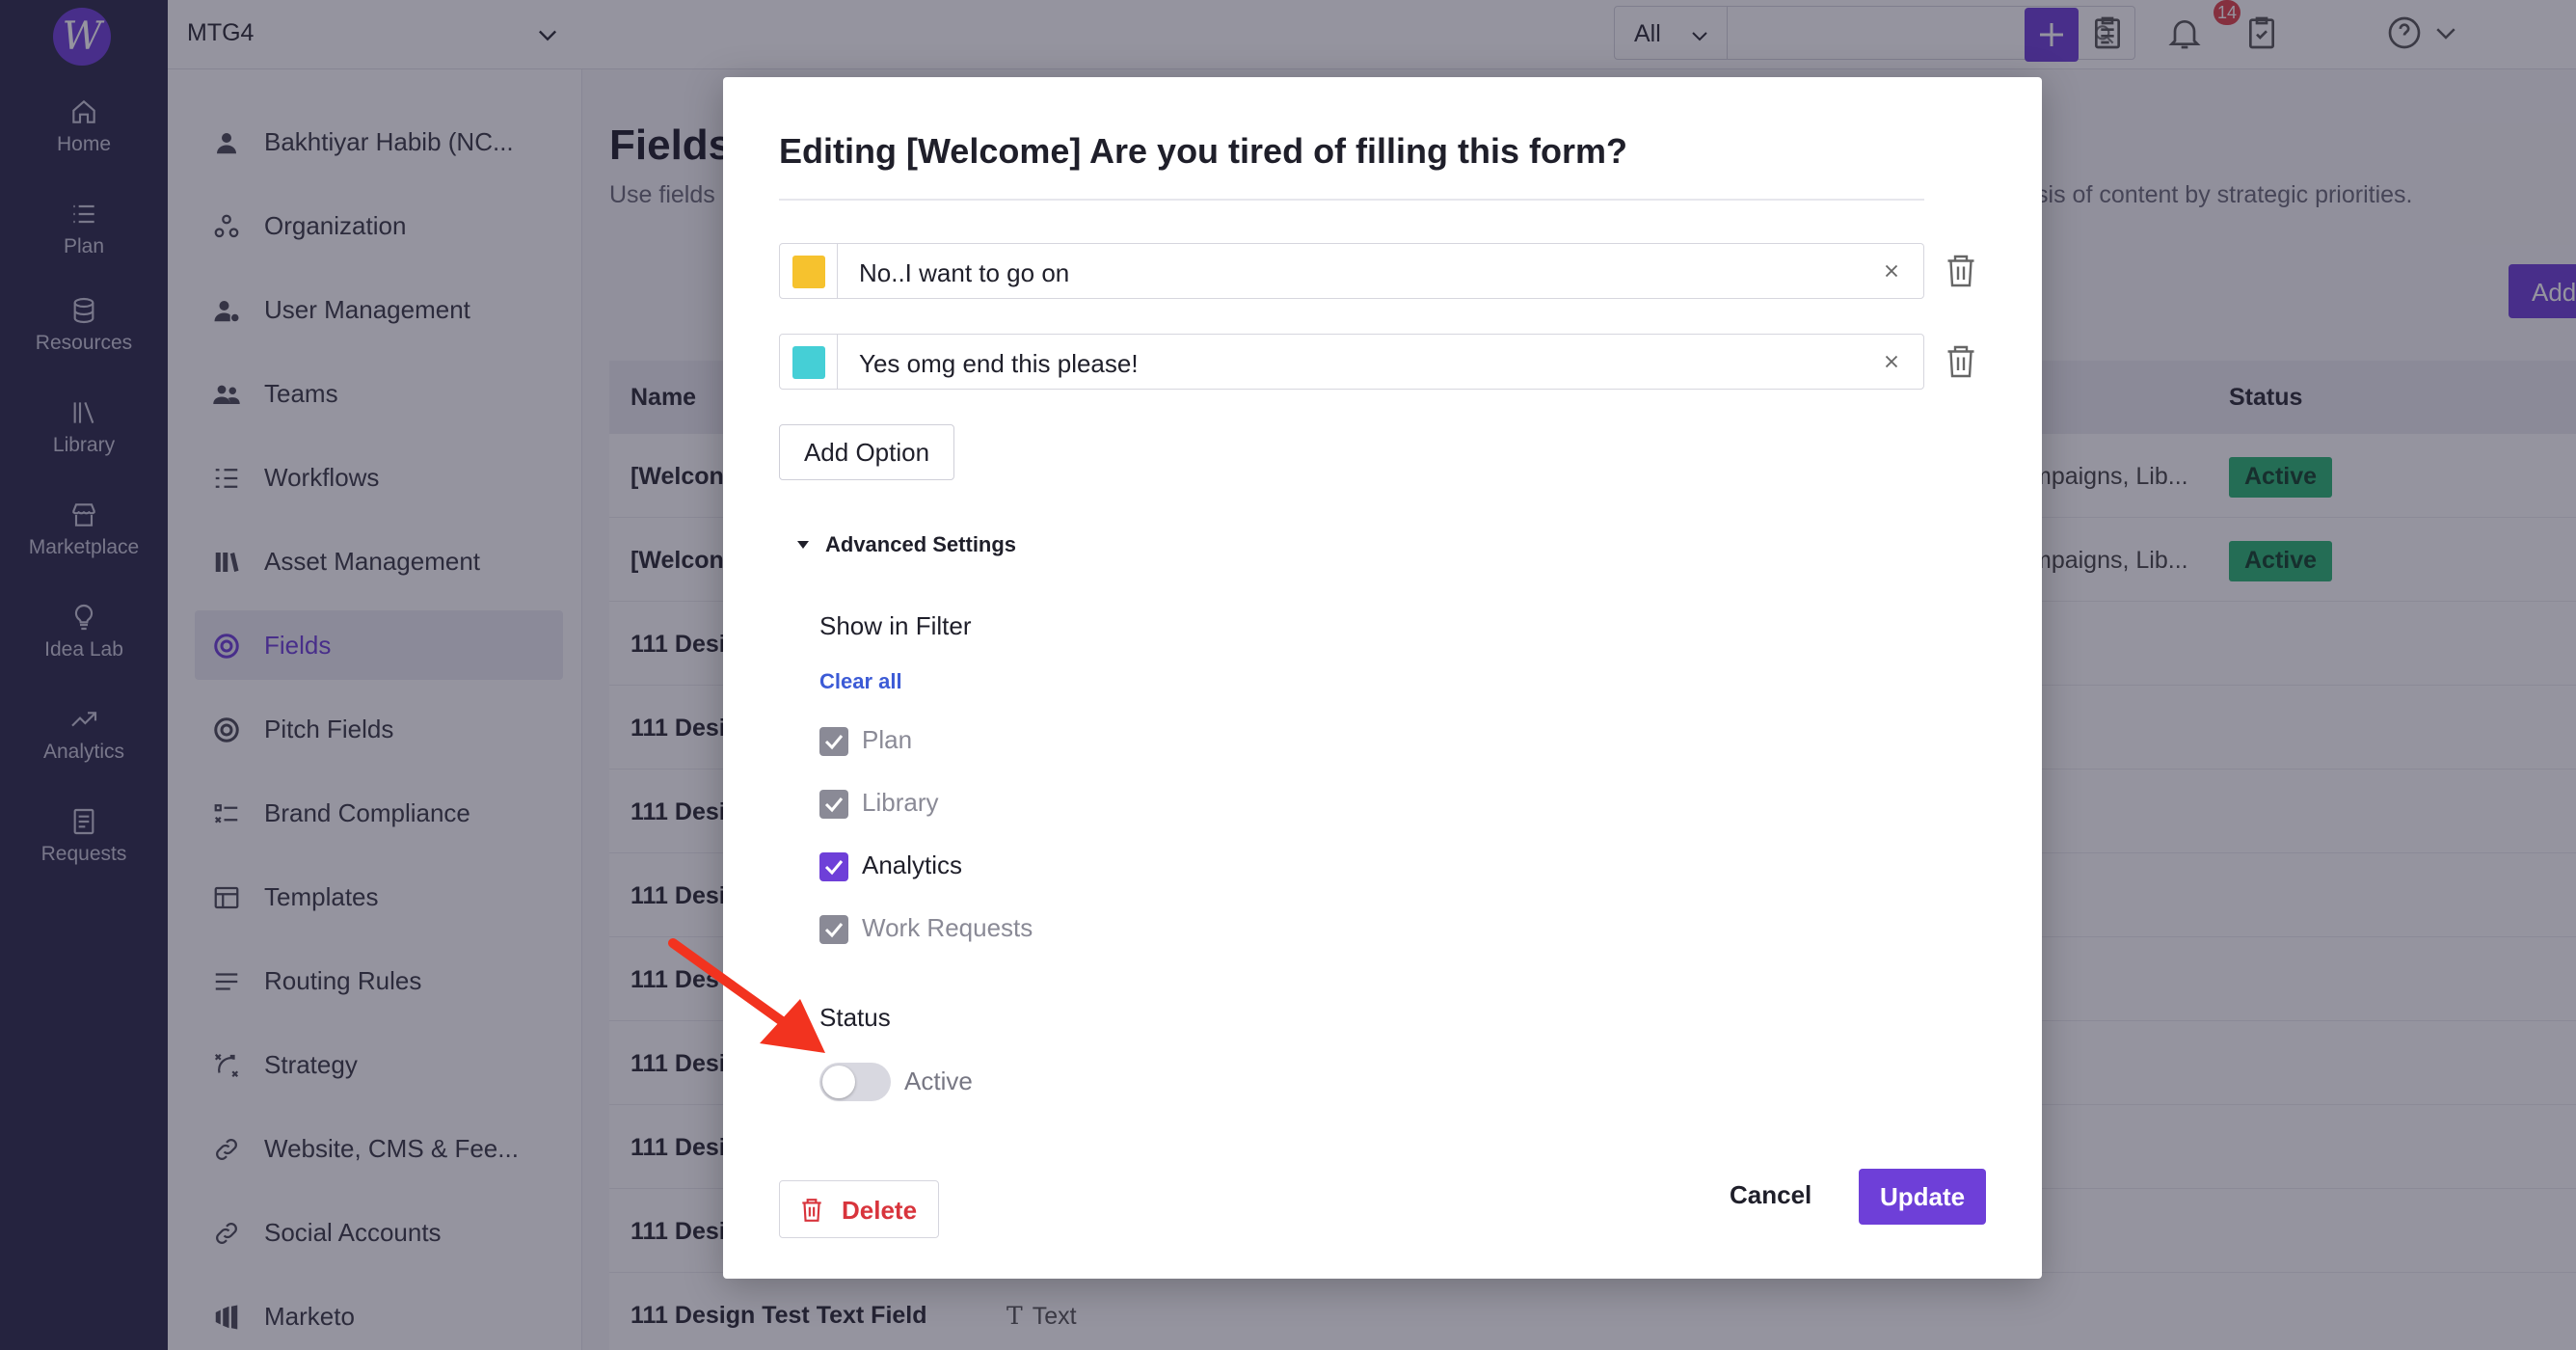 This screenshot has width=2576, height=1350. What do you see at coordinates (939, 1080) in the screenshot?
I see `status-toggle-label: Active` at bounding box center [939, 1080].